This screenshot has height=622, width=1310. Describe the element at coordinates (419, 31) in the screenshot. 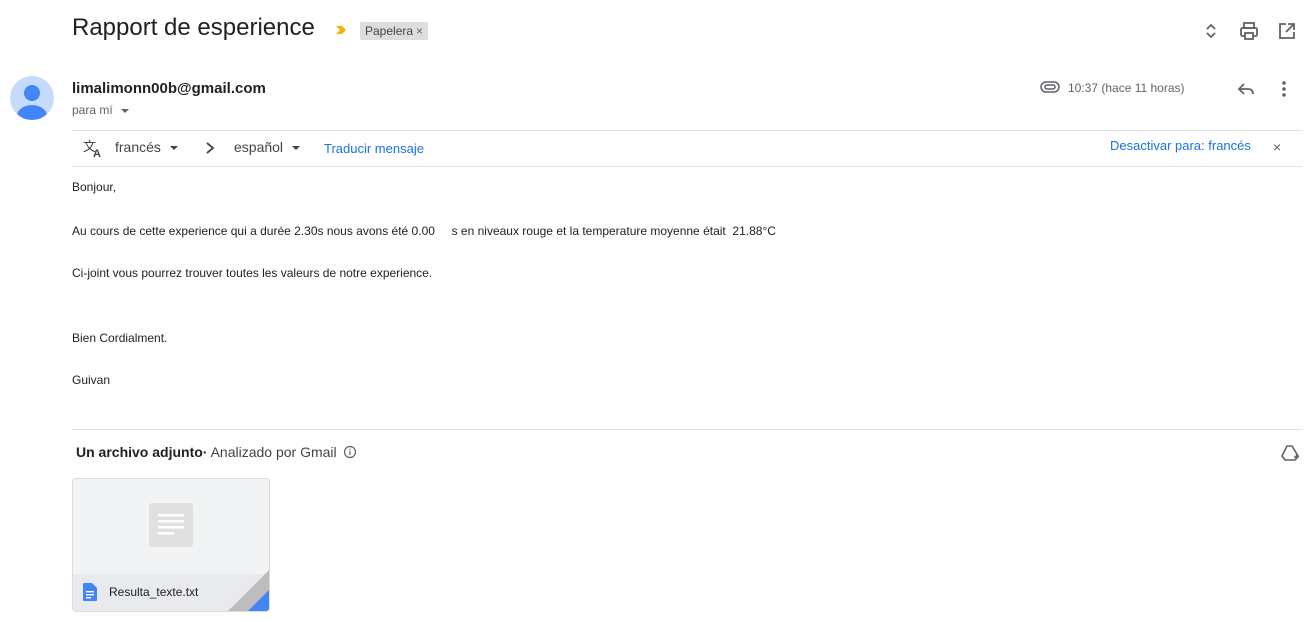

I see `remove-label-icon: ×` at that location.